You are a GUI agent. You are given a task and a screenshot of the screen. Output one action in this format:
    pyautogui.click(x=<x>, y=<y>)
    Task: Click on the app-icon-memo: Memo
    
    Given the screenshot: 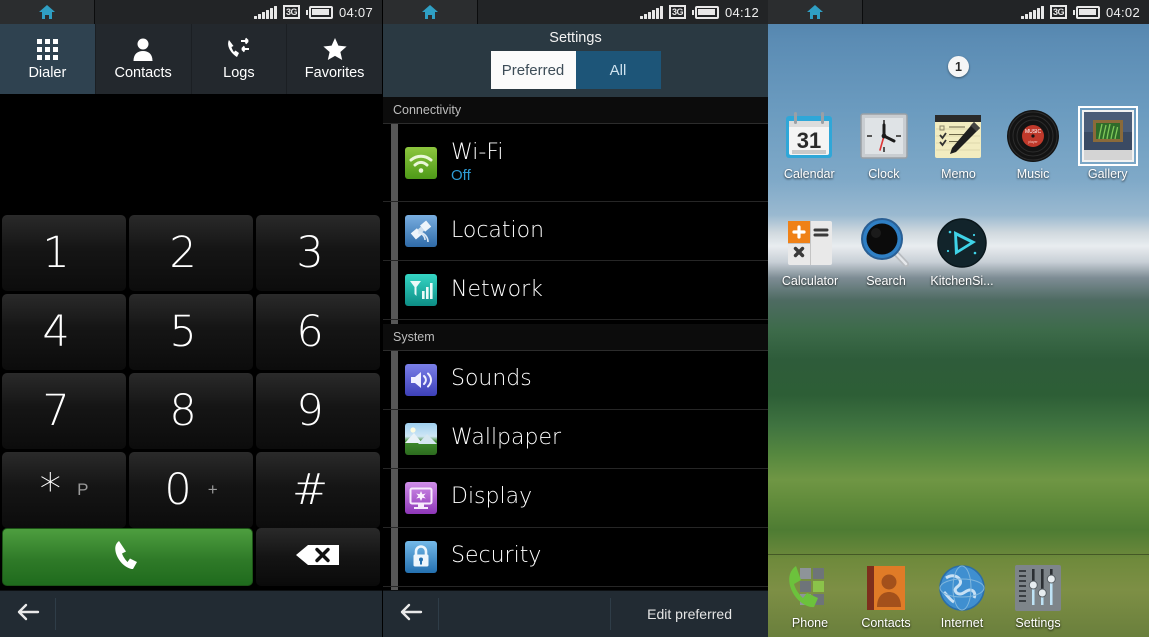 What is the action you would take?
    pyautogui.click(x=958, y=144)
    